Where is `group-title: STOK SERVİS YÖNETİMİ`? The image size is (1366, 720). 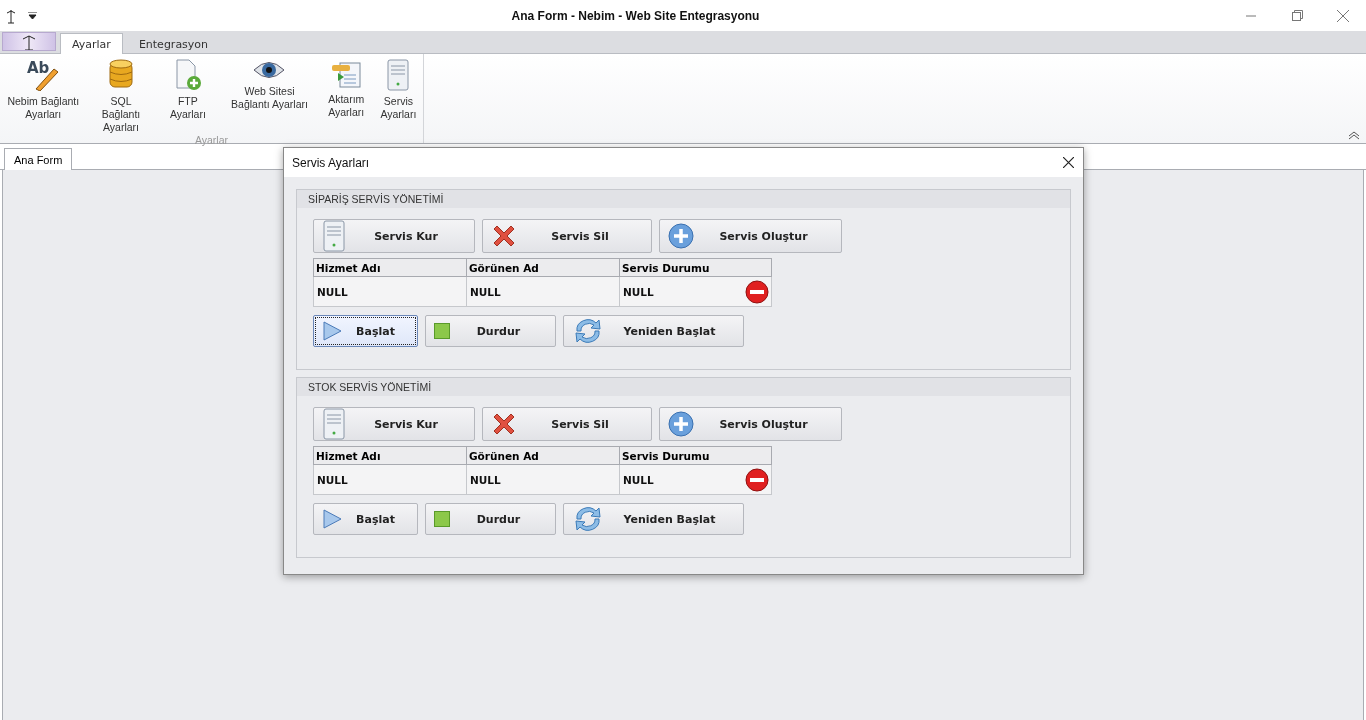
group-title: STOK SERVİS YÖNETİMİ is located at coordinates (683, 387).